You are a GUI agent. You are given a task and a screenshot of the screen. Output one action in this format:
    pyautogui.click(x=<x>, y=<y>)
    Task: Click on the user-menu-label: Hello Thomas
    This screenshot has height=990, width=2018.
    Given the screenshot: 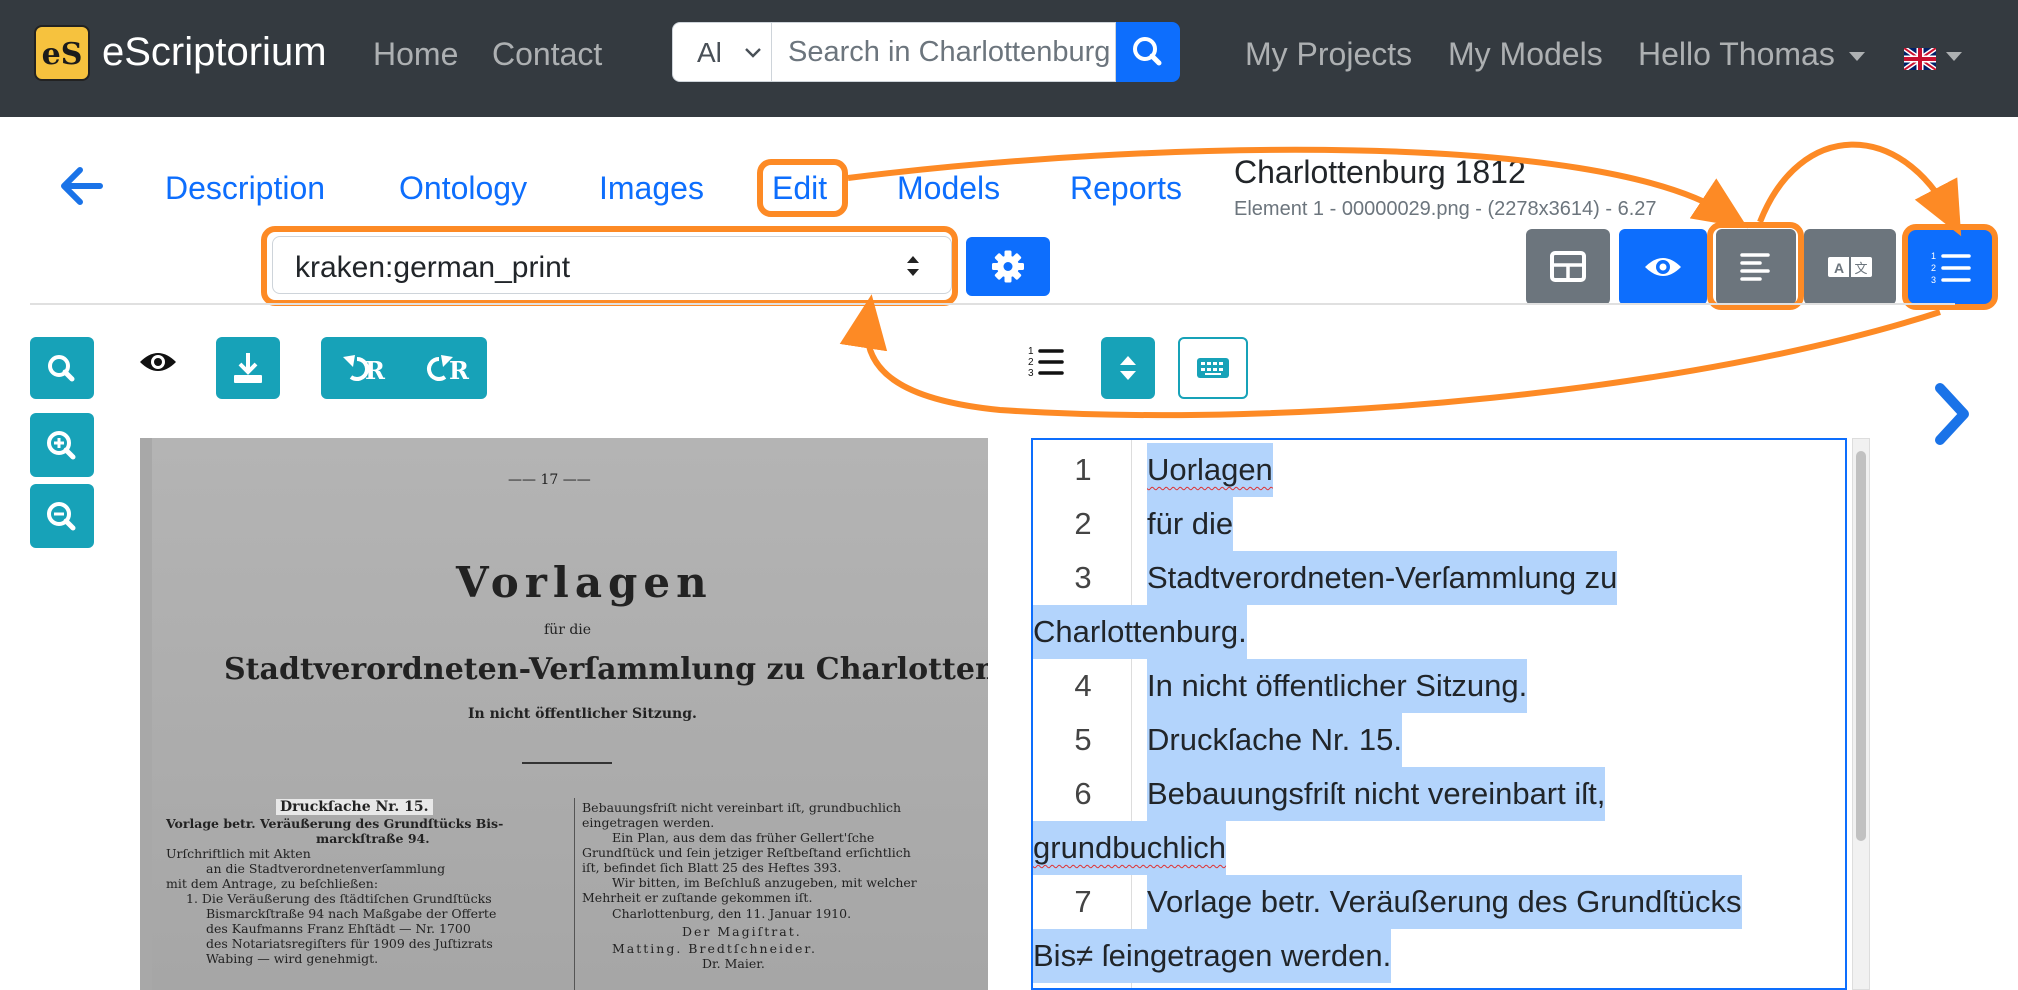 What is the action you would take?
    pyautogui.click(x=1736, y=54)
    